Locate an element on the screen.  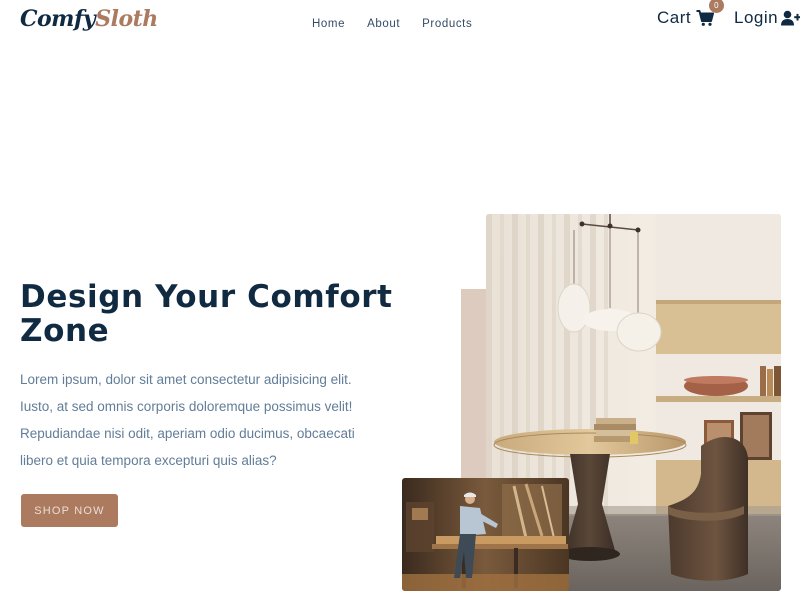
nav-item-home: Home is located at coordinates (328, 23).